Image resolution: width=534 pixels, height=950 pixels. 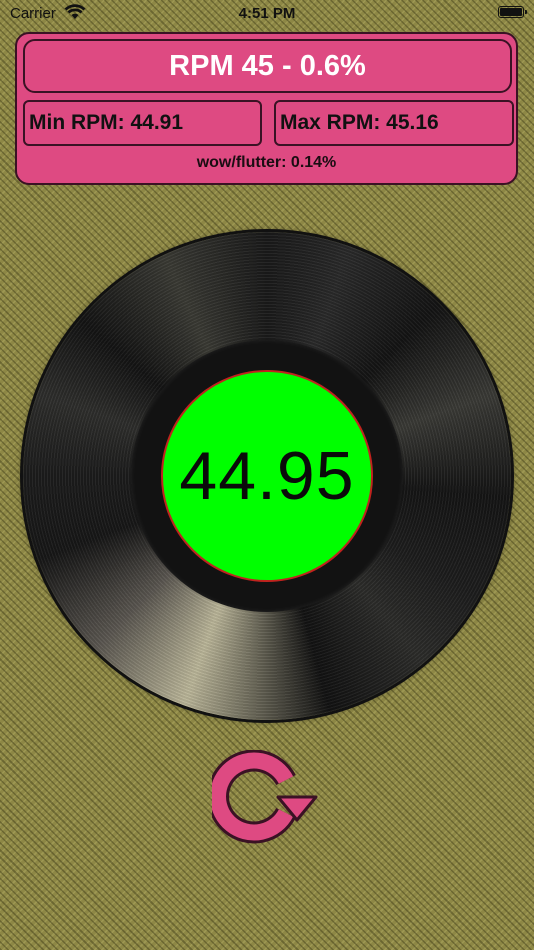 I want to click on battery-icon, so click(x=512, y=12).